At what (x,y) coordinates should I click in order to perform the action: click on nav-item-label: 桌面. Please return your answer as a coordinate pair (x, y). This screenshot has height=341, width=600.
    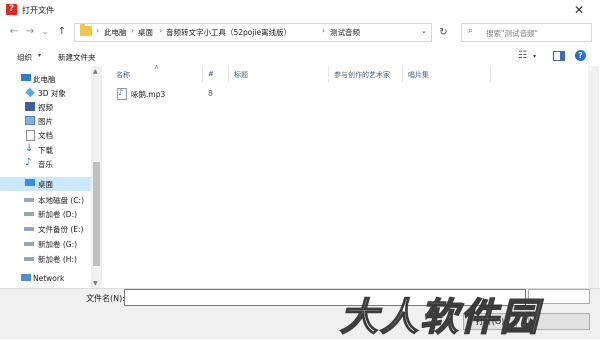
    Looking at the image, I should click on (45, 184).